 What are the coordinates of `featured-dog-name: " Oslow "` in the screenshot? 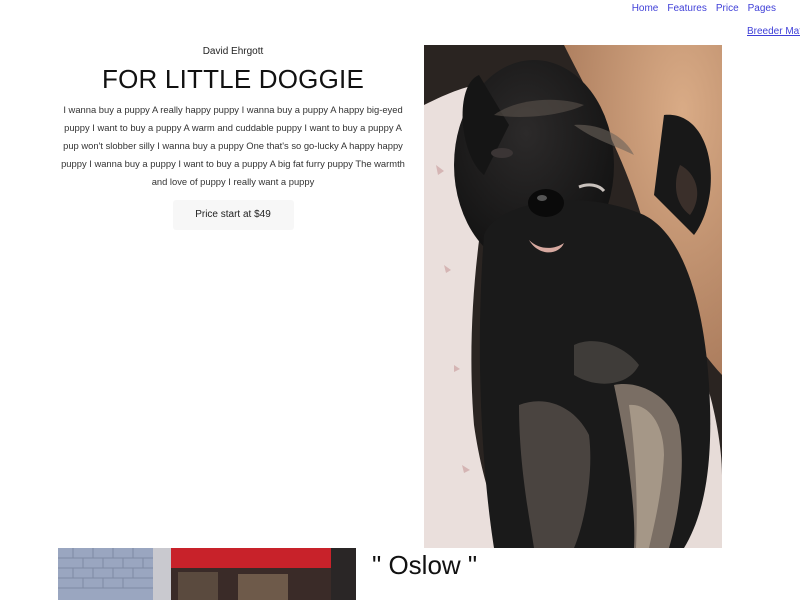 It's located at (425, 565).